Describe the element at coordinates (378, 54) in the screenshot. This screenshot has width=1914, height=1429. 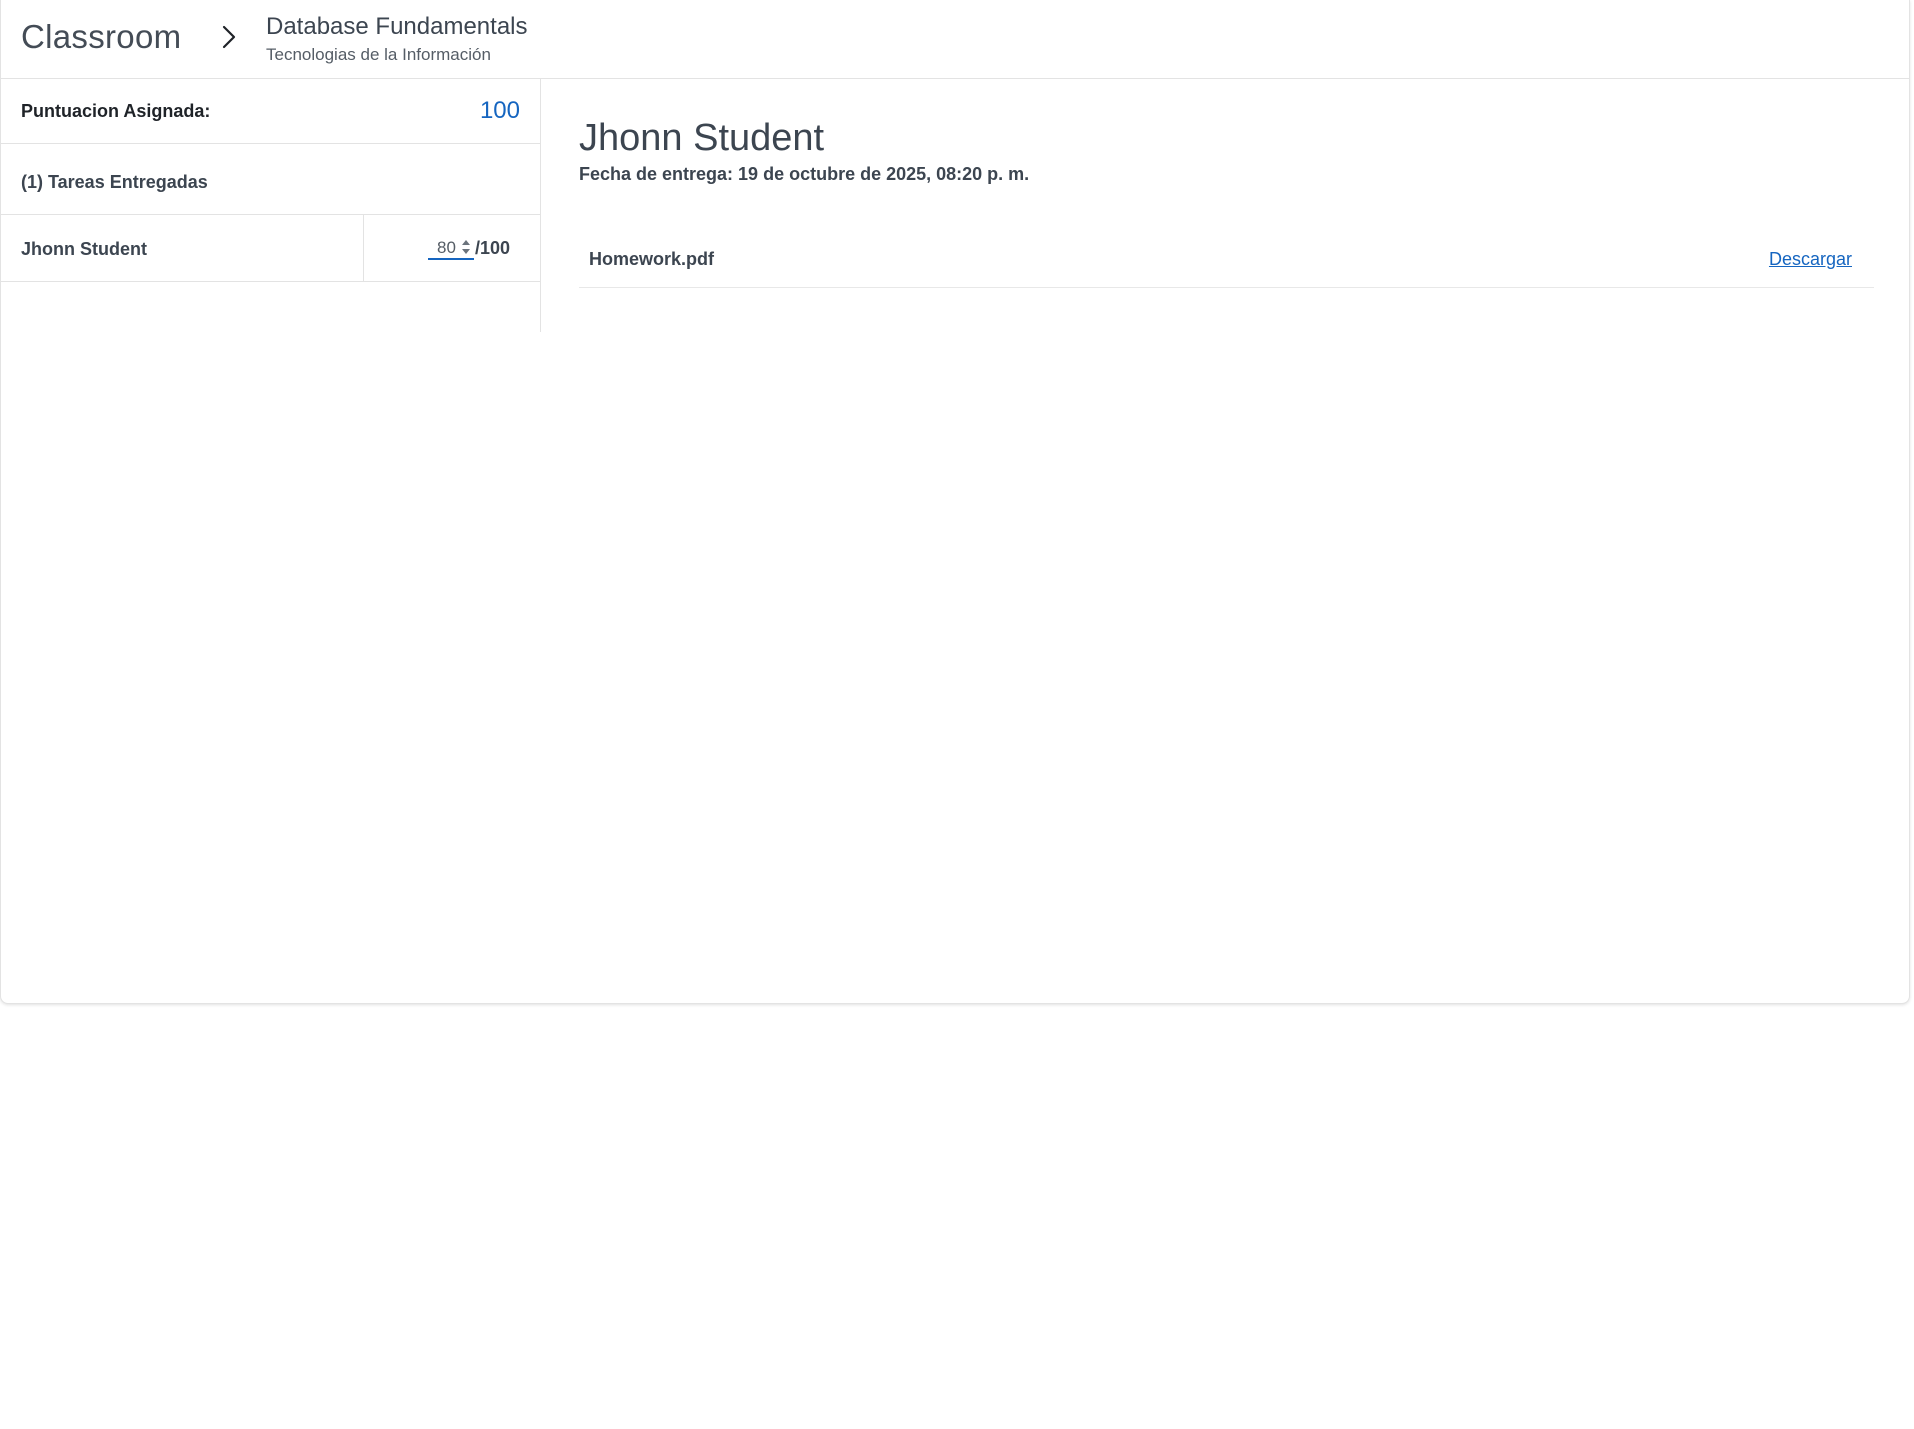
I see `course-subtitle: Tecnologias de la Información` at that location.